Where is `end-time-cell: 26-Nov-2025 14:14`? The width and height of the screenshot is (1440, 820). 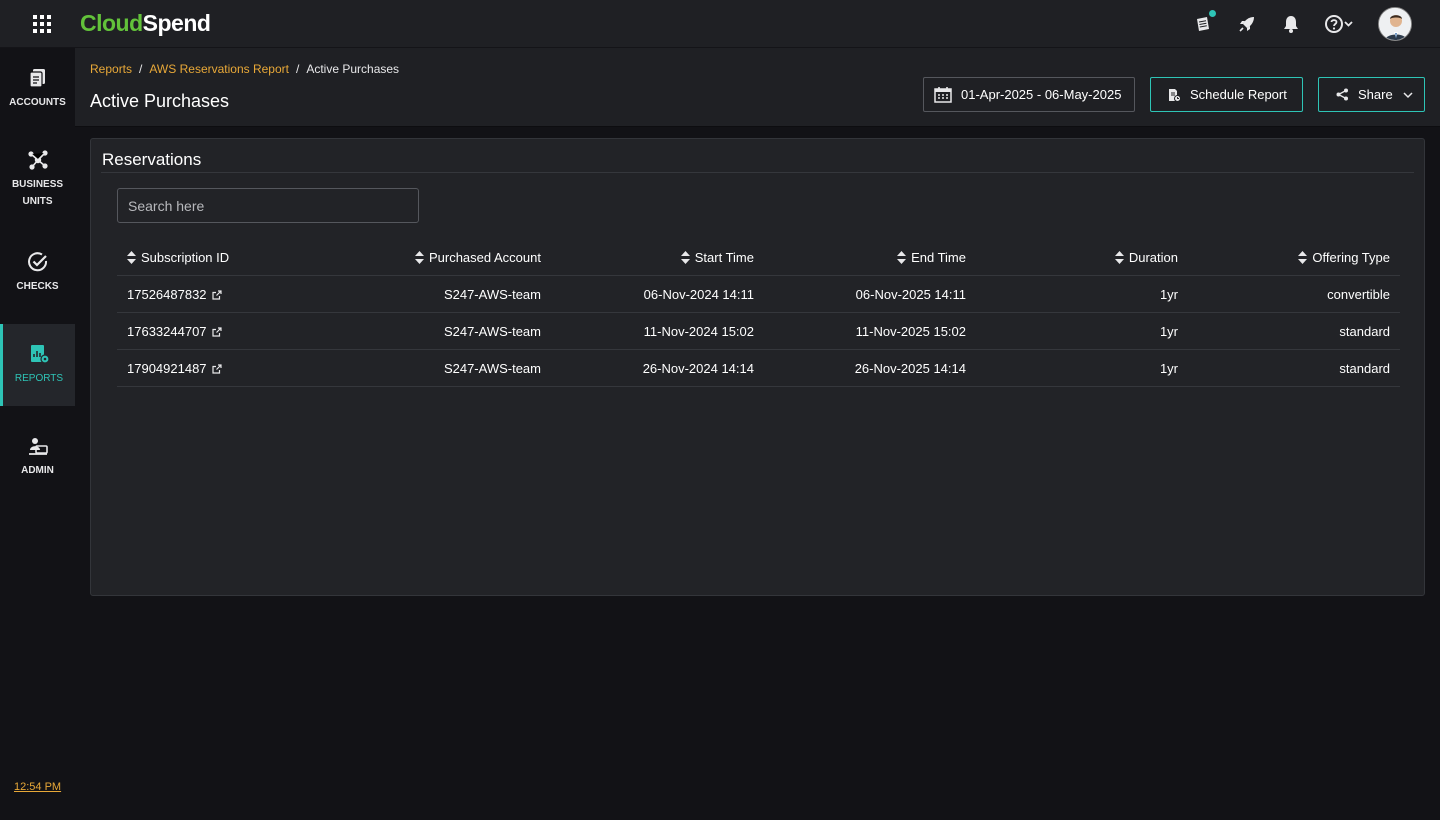
end-time-cell: 26-Nov-2025 14:14 is located at coordinates (910, 368).